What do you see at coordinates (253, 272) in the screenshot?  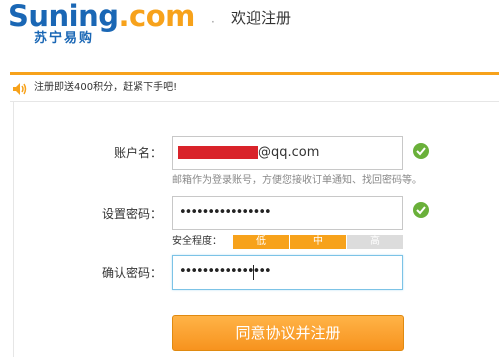 I see `text-caret` at bounding box center [253, 272].